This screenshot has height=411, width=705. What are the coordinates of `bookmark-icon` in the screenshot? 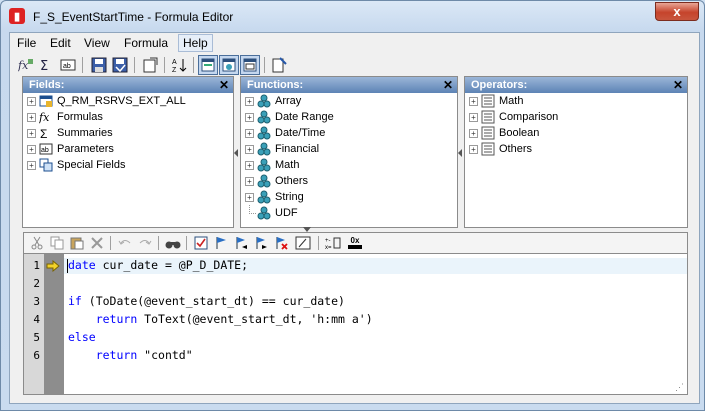 It's located at (221, 243).